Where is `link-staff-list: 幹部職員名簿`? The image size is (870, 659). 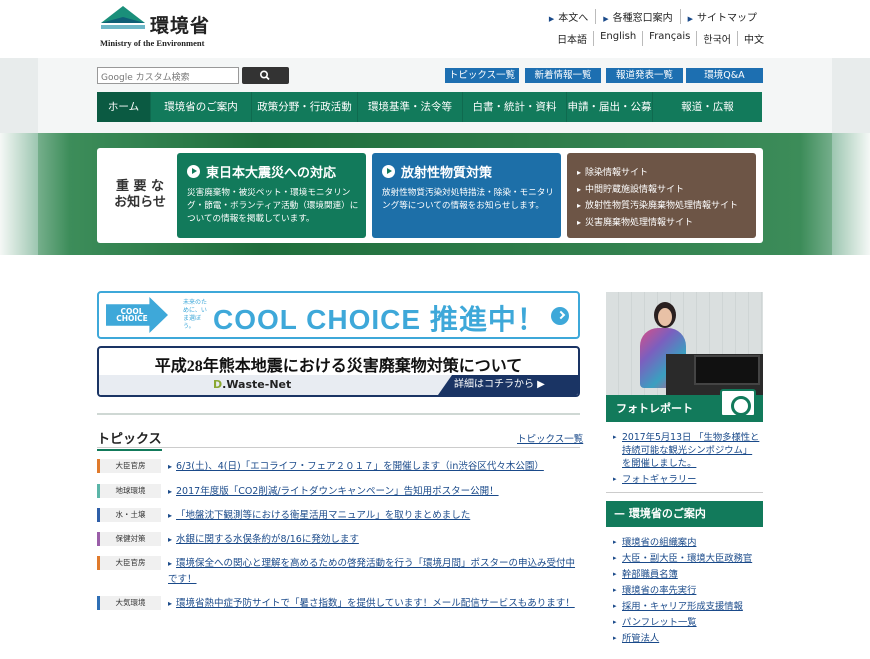 link-staff-list: 幹部職員名簿 is located at coordinates (687, 574).